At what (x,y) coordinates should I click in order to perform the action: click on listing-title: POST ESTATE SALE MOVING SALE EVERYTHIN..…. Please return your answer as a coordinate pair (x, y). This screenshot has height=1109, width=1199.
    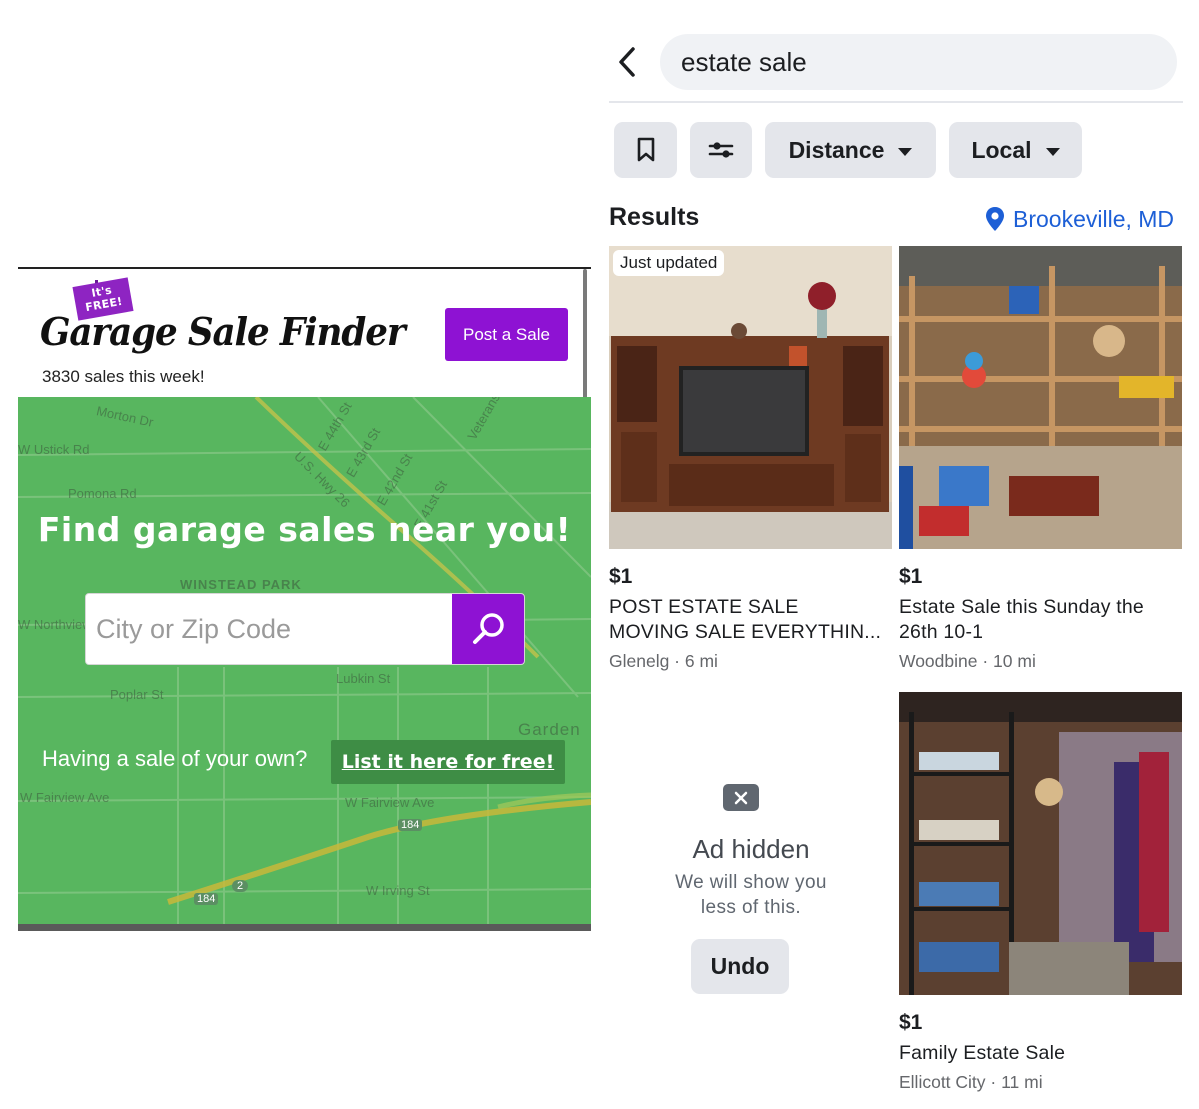
    Looking at the image, I should click on (750, 620).